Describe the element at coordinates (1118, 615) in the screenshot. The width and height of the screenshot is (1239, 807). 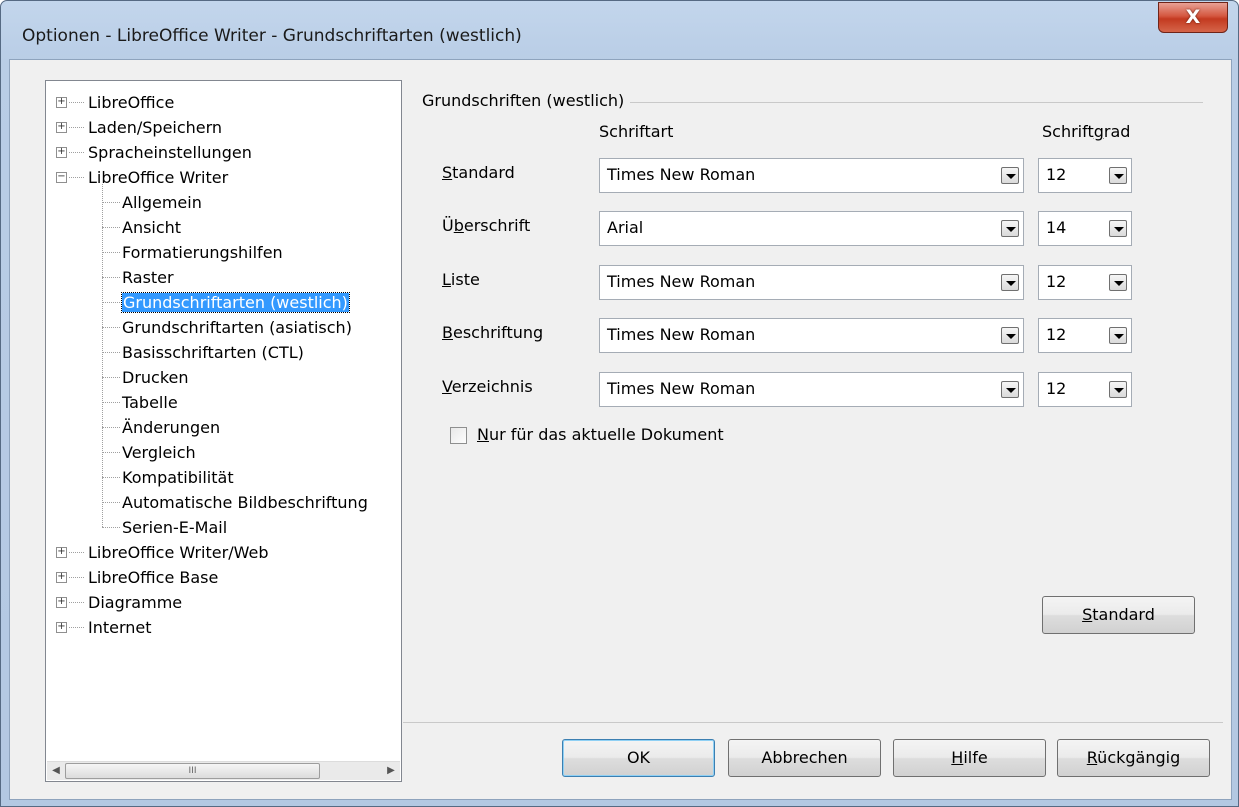
I see `standard-defaults-button: Standard` at that location.